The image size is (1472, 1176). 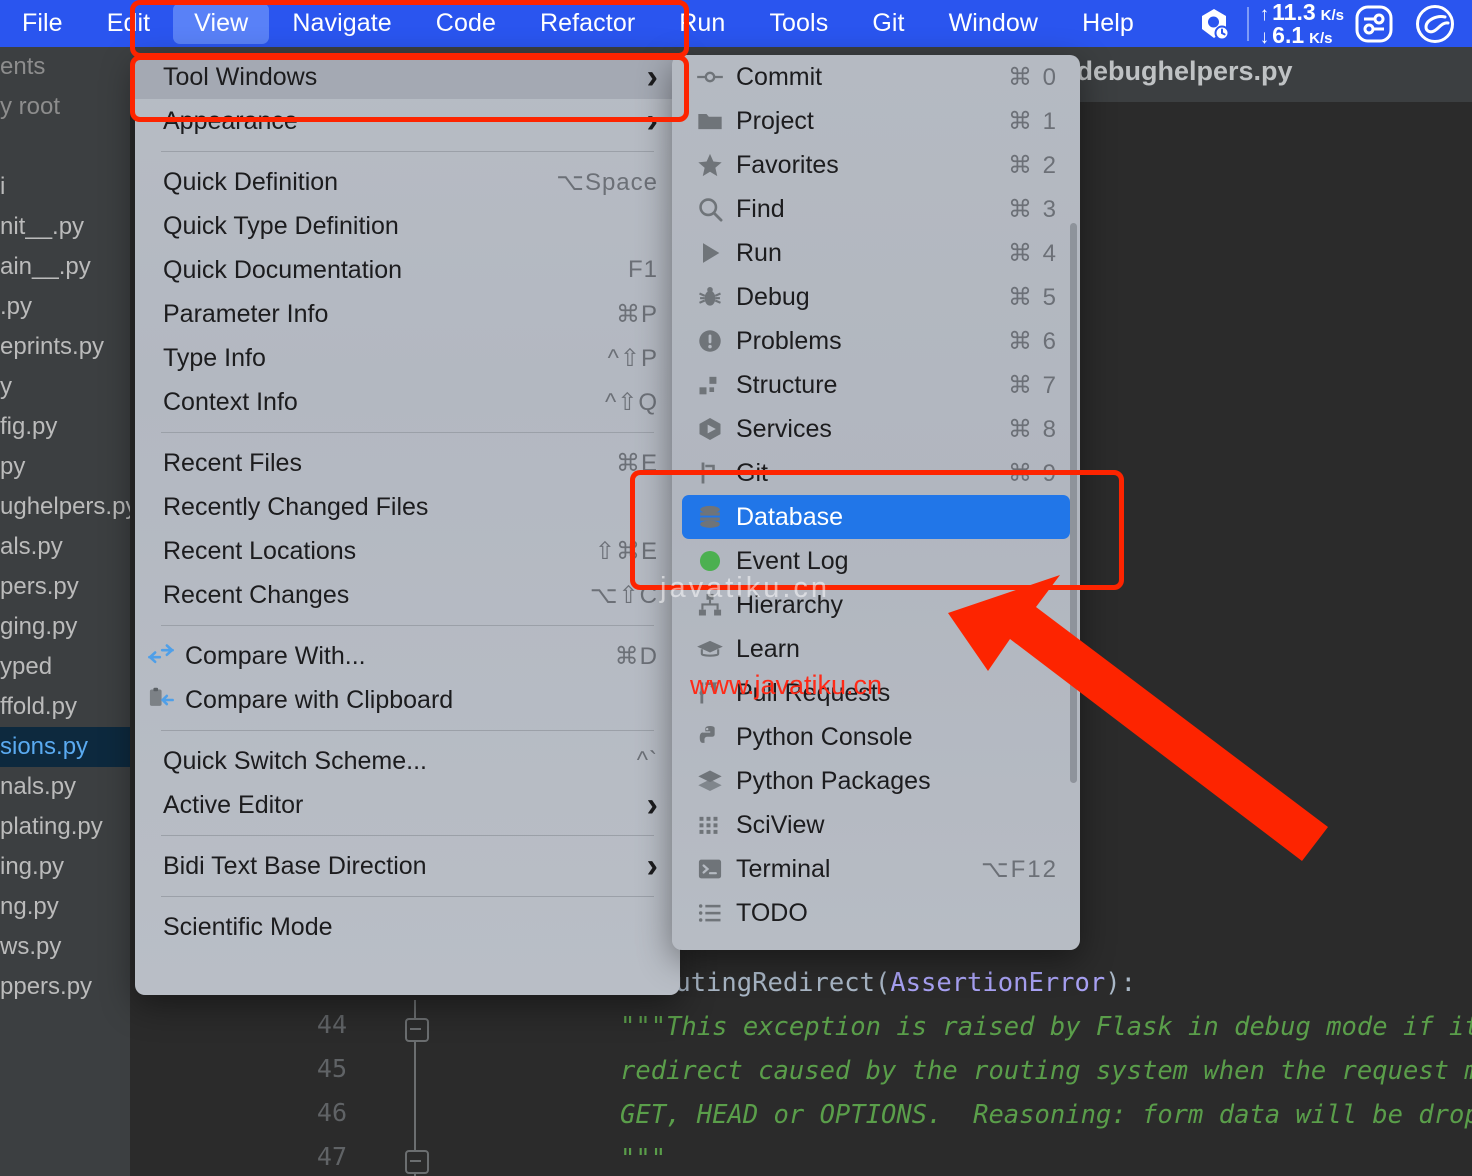 What do you see at coordinates (466, 23) in the screenshot?
I see `menubar-item-code: Code` at bounding box center [466, 23].